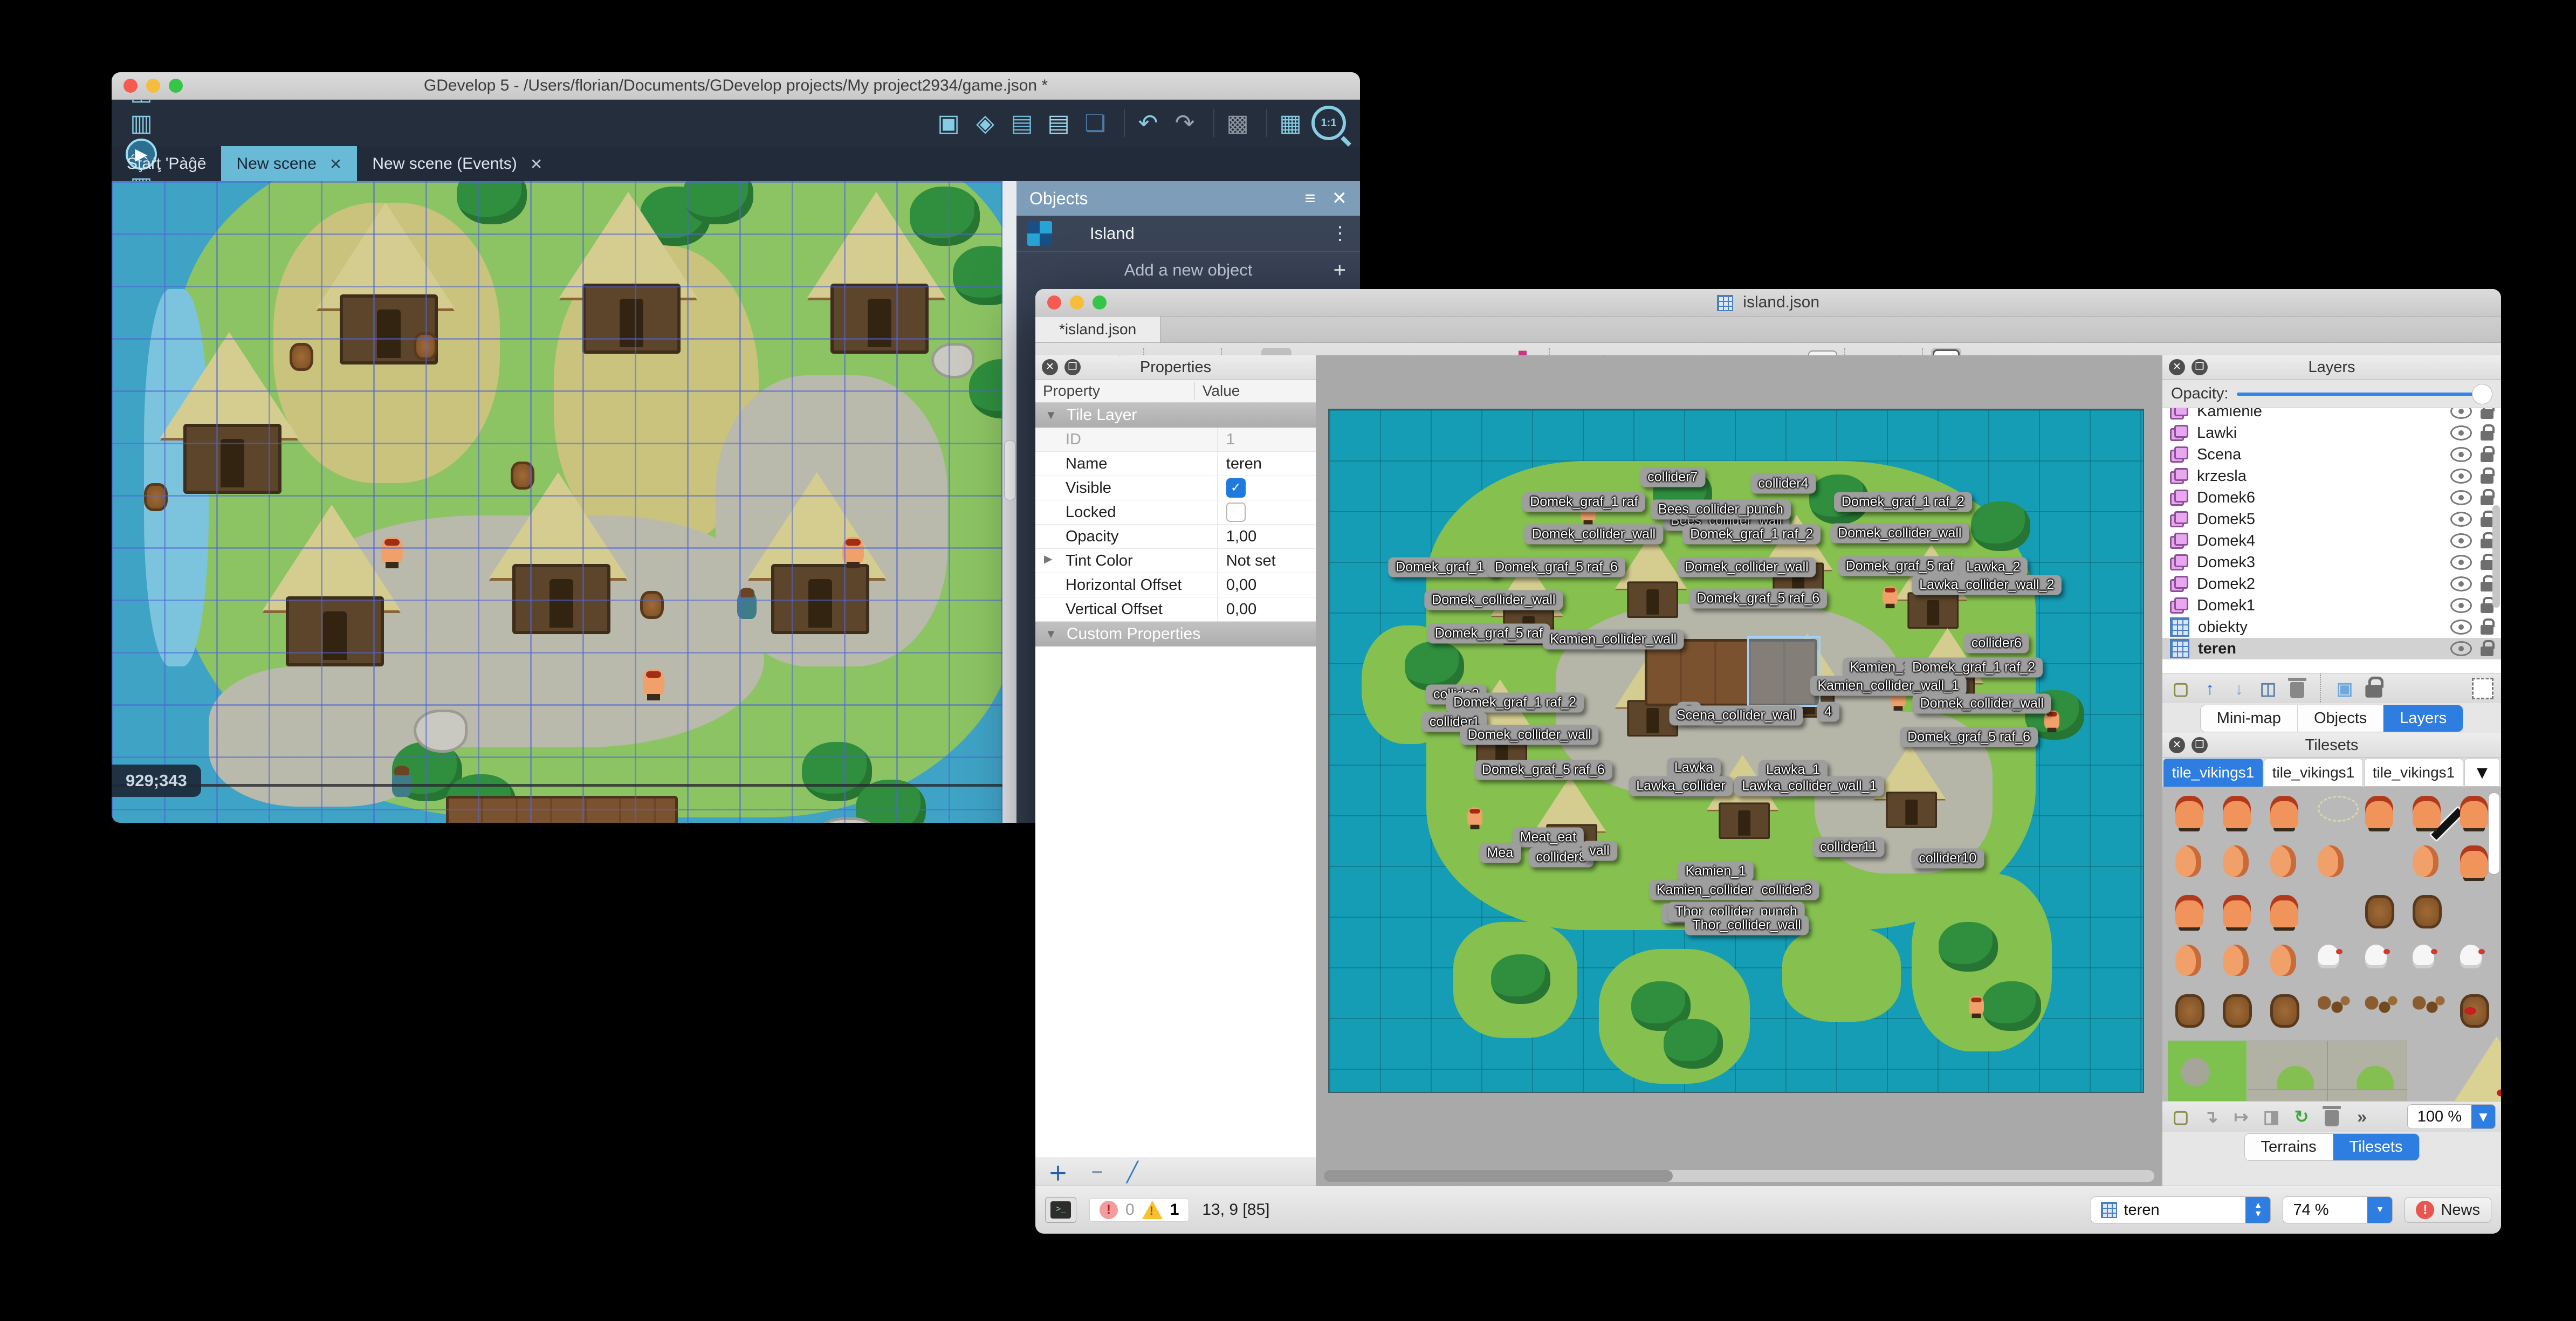 Image resolution: width=2576 pixels, height=1321 pixels. Describe the element at coordinates (1747, 925) in the screenshot. I see `map-object-label: Thor_collider_wall` at that location.